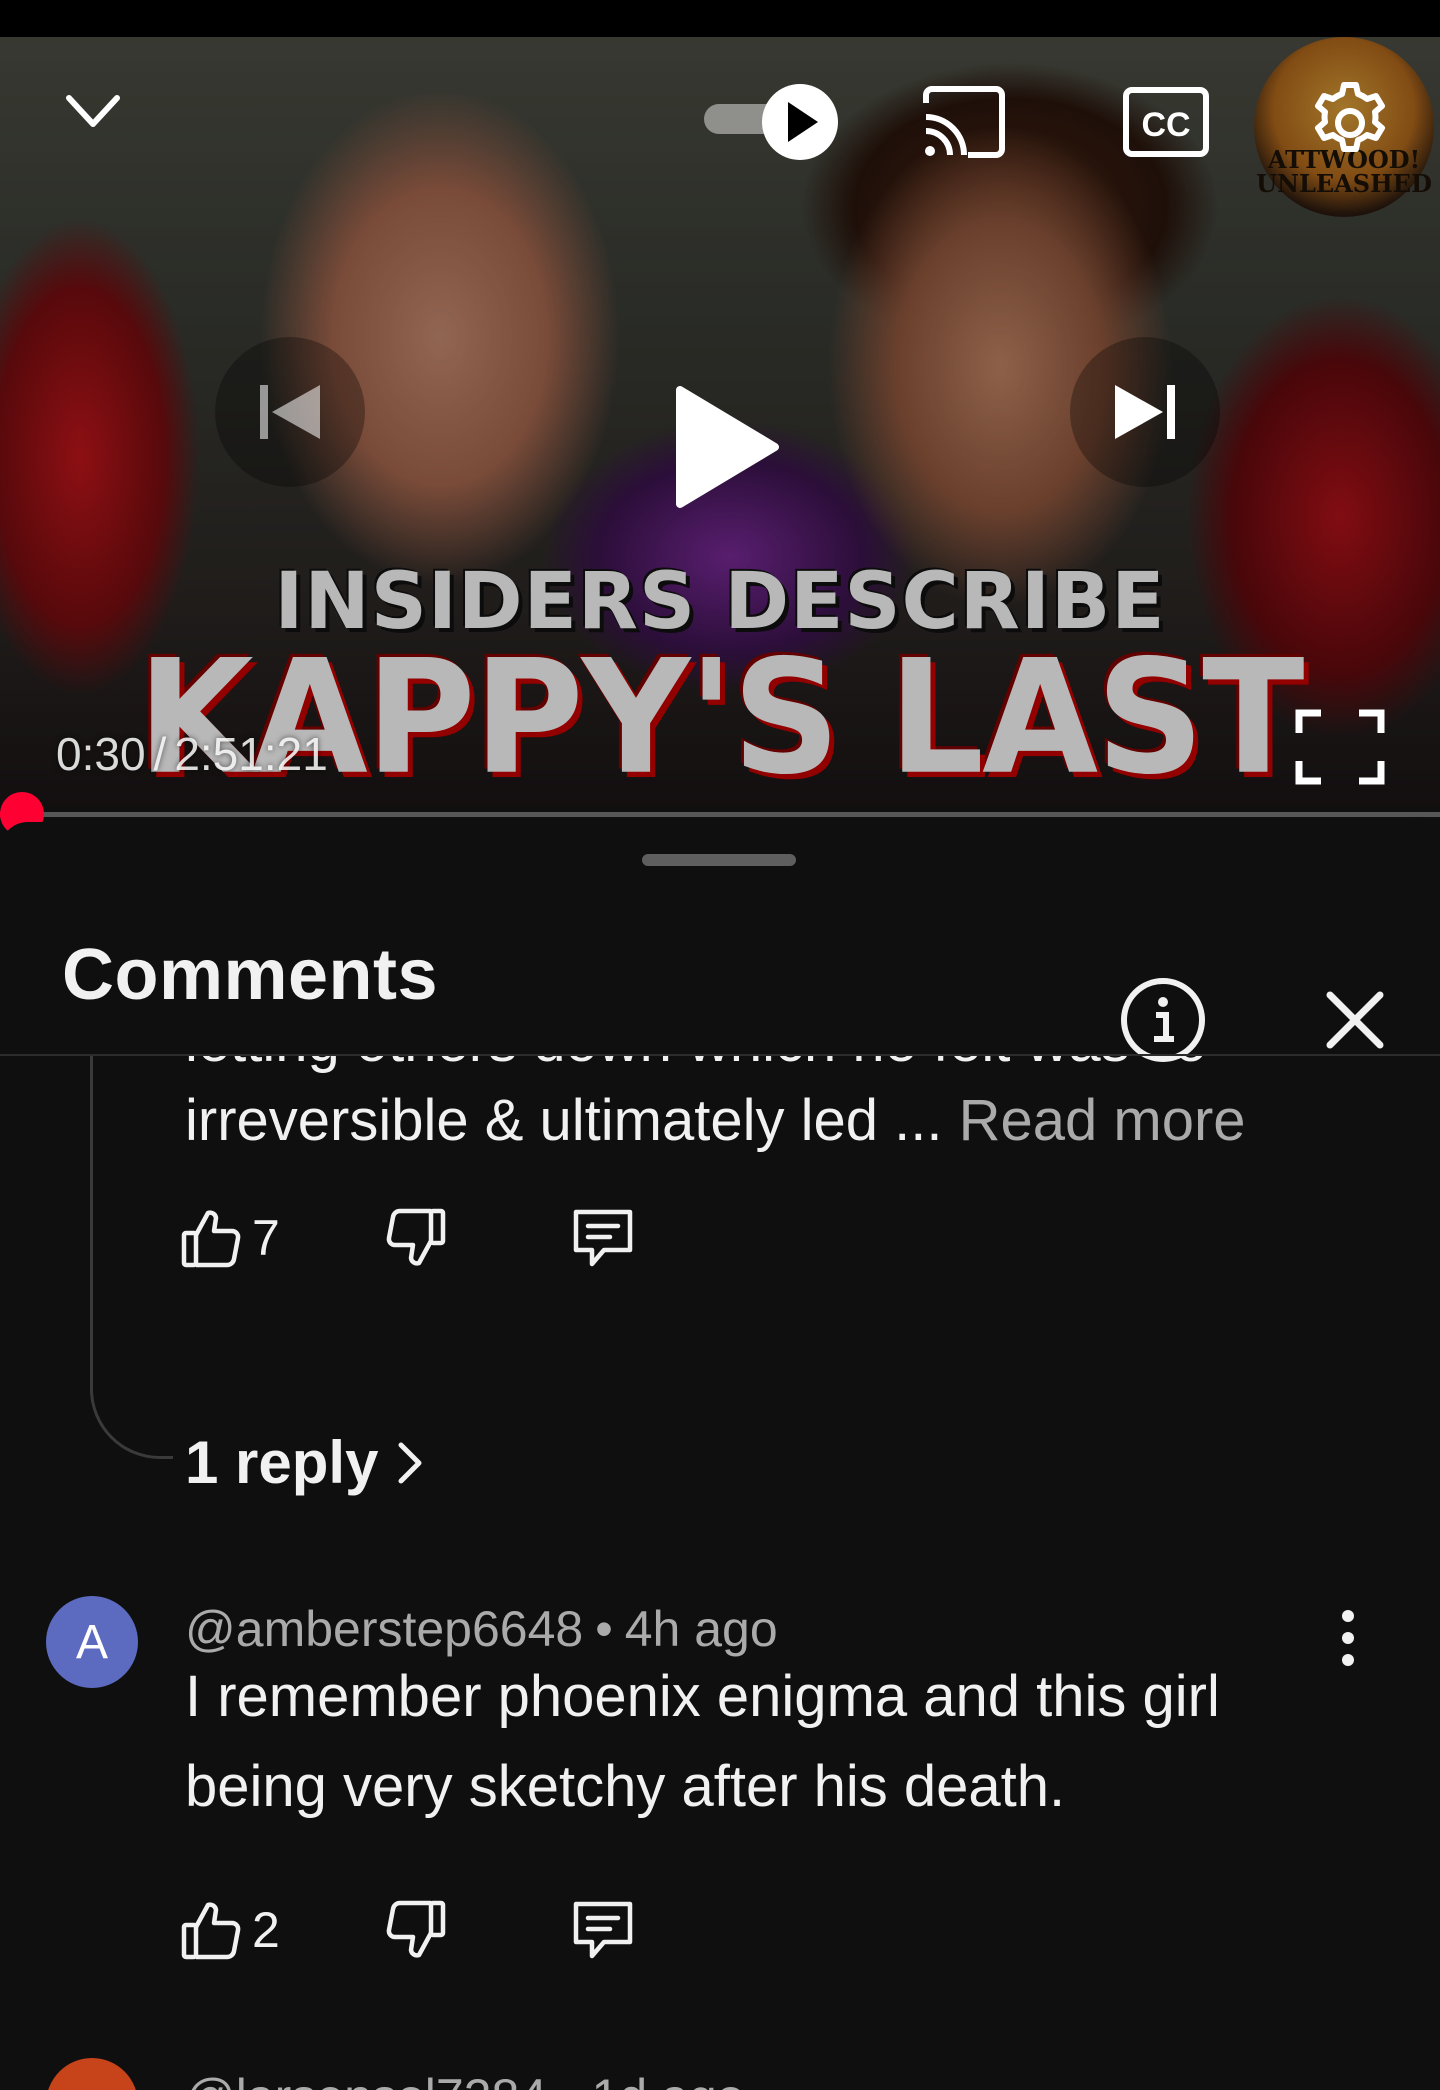  Describe the element at coordinates (251, 754) in the screenshot. I see `duration: 2:51:21` at that location.